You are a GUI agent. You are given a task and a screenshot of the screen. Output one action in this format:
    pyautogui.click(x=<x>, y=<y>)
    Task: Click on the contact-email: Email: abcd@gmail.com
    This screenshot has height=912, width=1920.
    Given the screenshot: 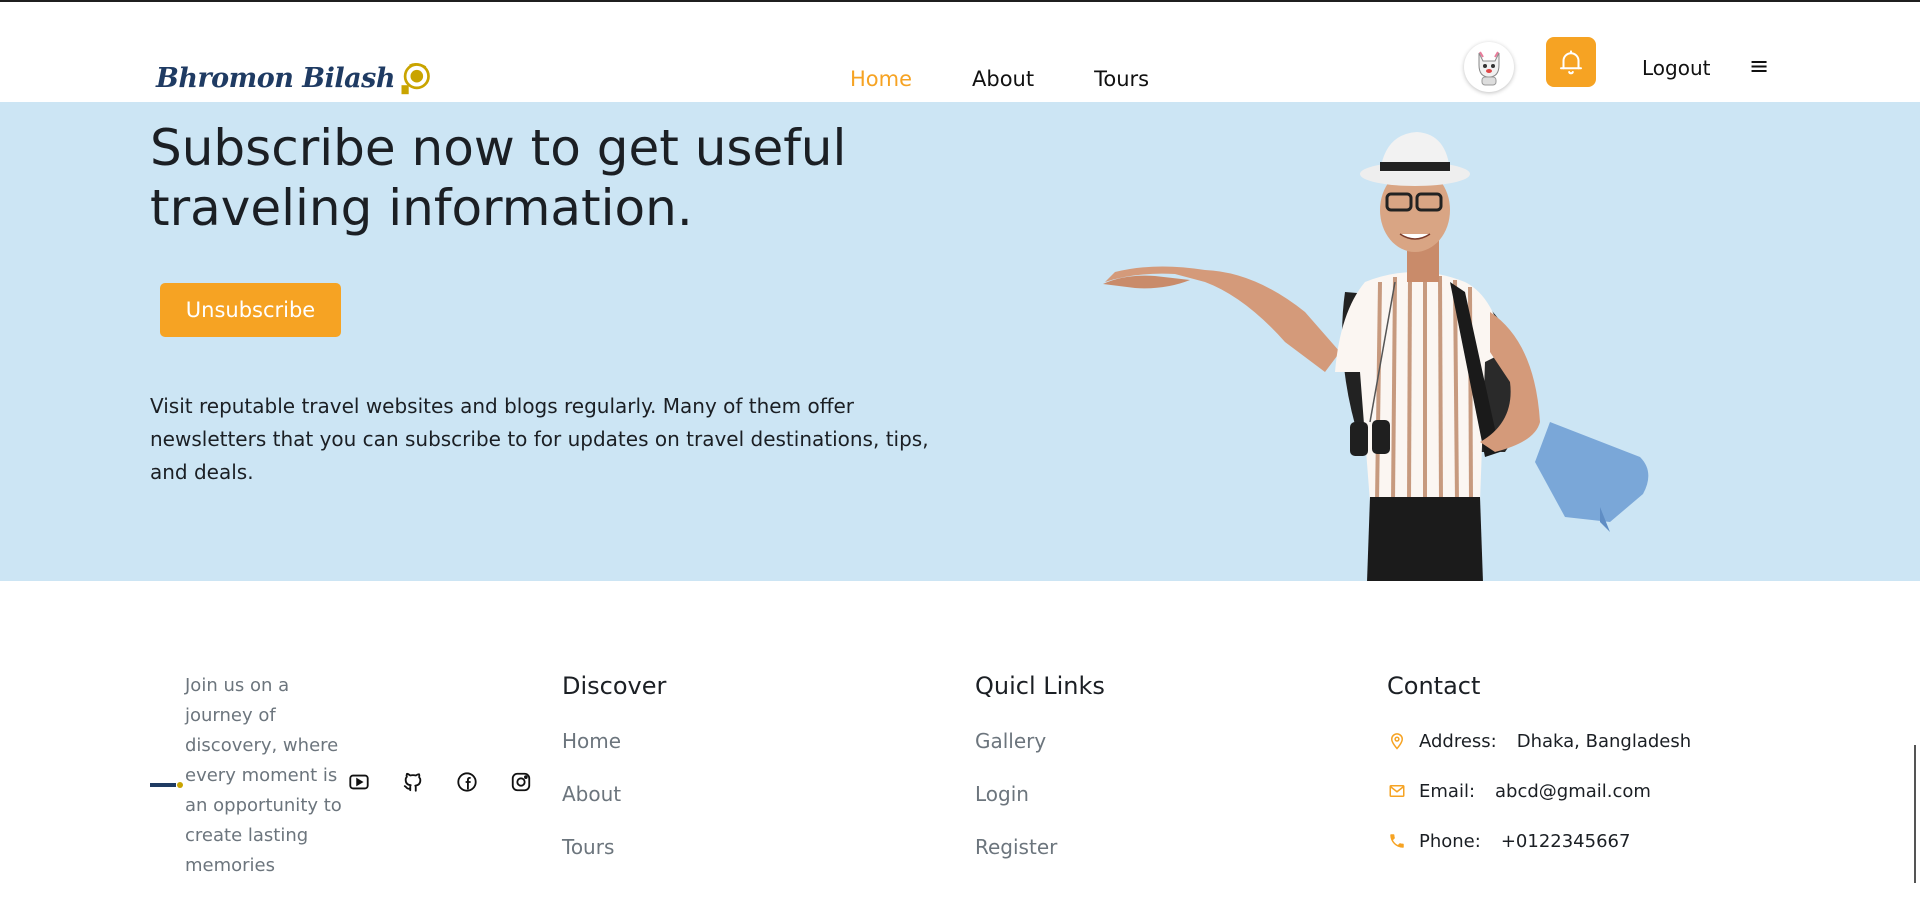 What is the action you would take?
    pyautogui.click(x=1539, y=791)
    